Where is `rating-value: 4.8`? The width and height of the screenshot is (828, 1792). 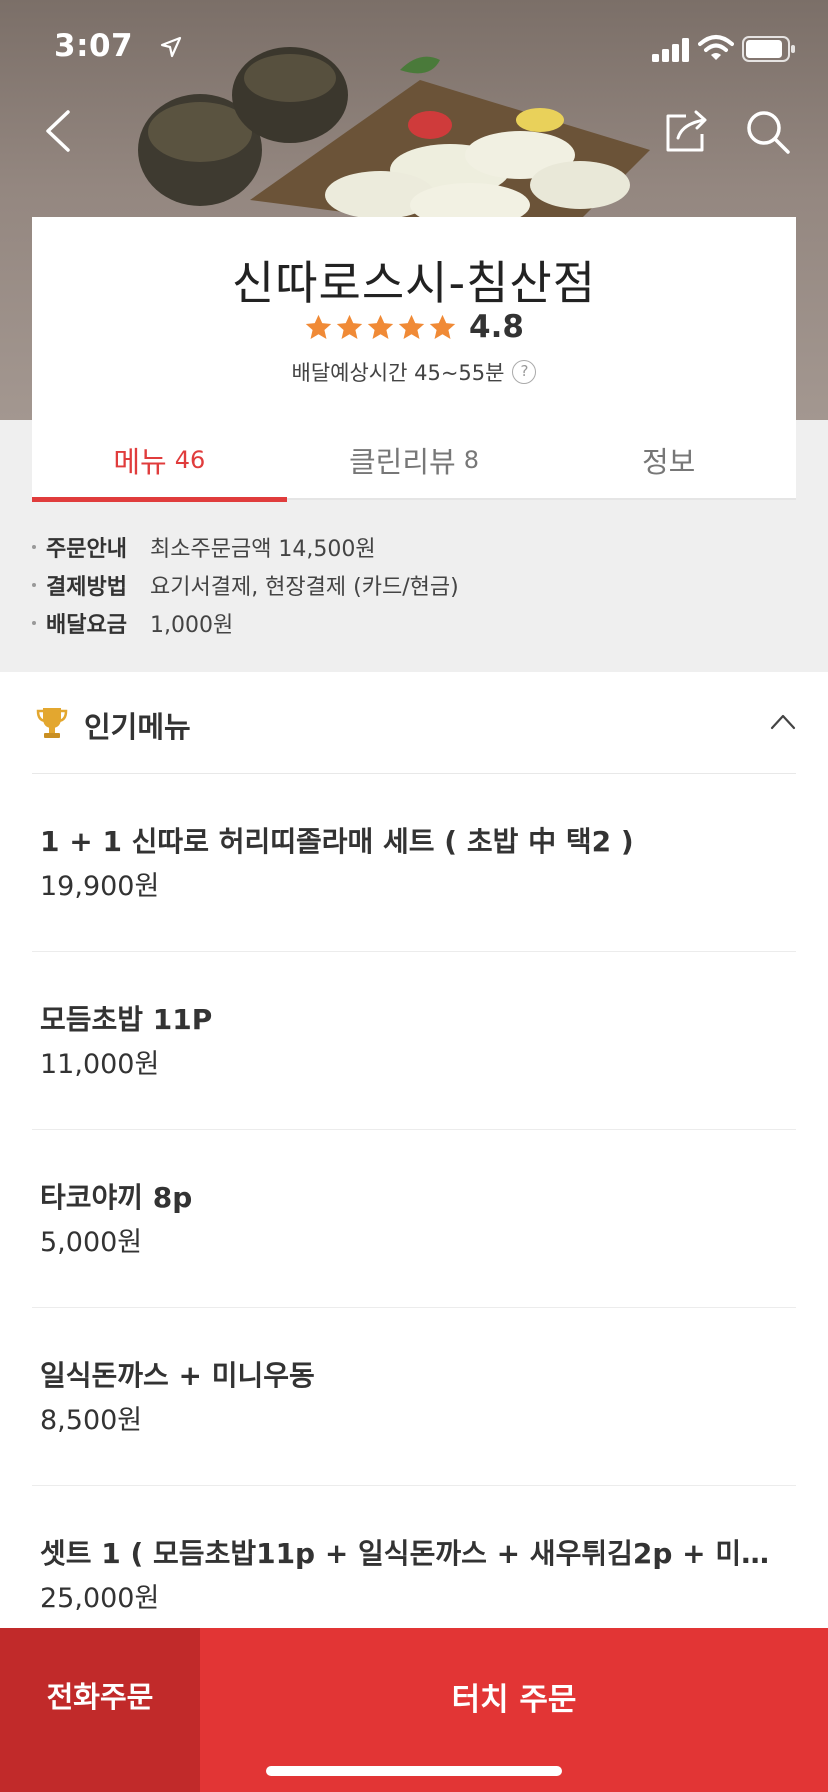 rating-value: 4.8 is located at coordinates (496, 327).